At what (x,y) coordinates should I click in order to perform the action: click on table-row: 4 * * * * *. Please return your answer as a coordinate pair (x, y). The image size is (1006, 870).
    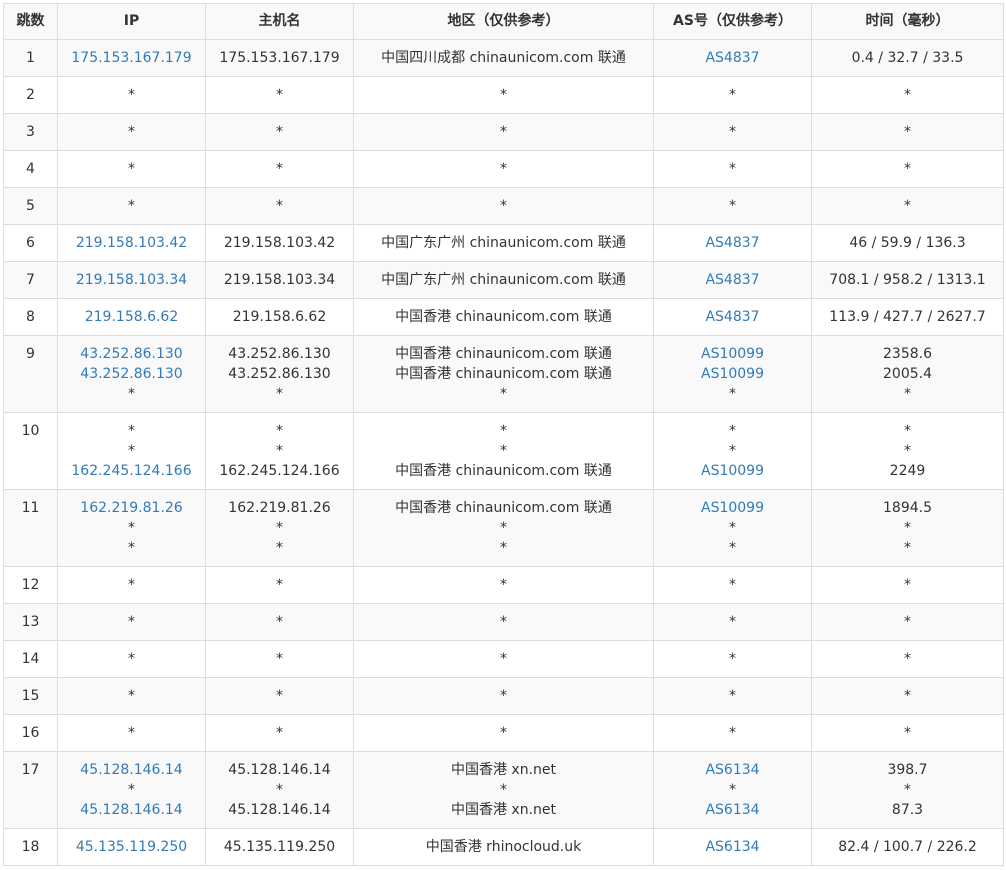
    Looking at the image, I should click on (503, 169).